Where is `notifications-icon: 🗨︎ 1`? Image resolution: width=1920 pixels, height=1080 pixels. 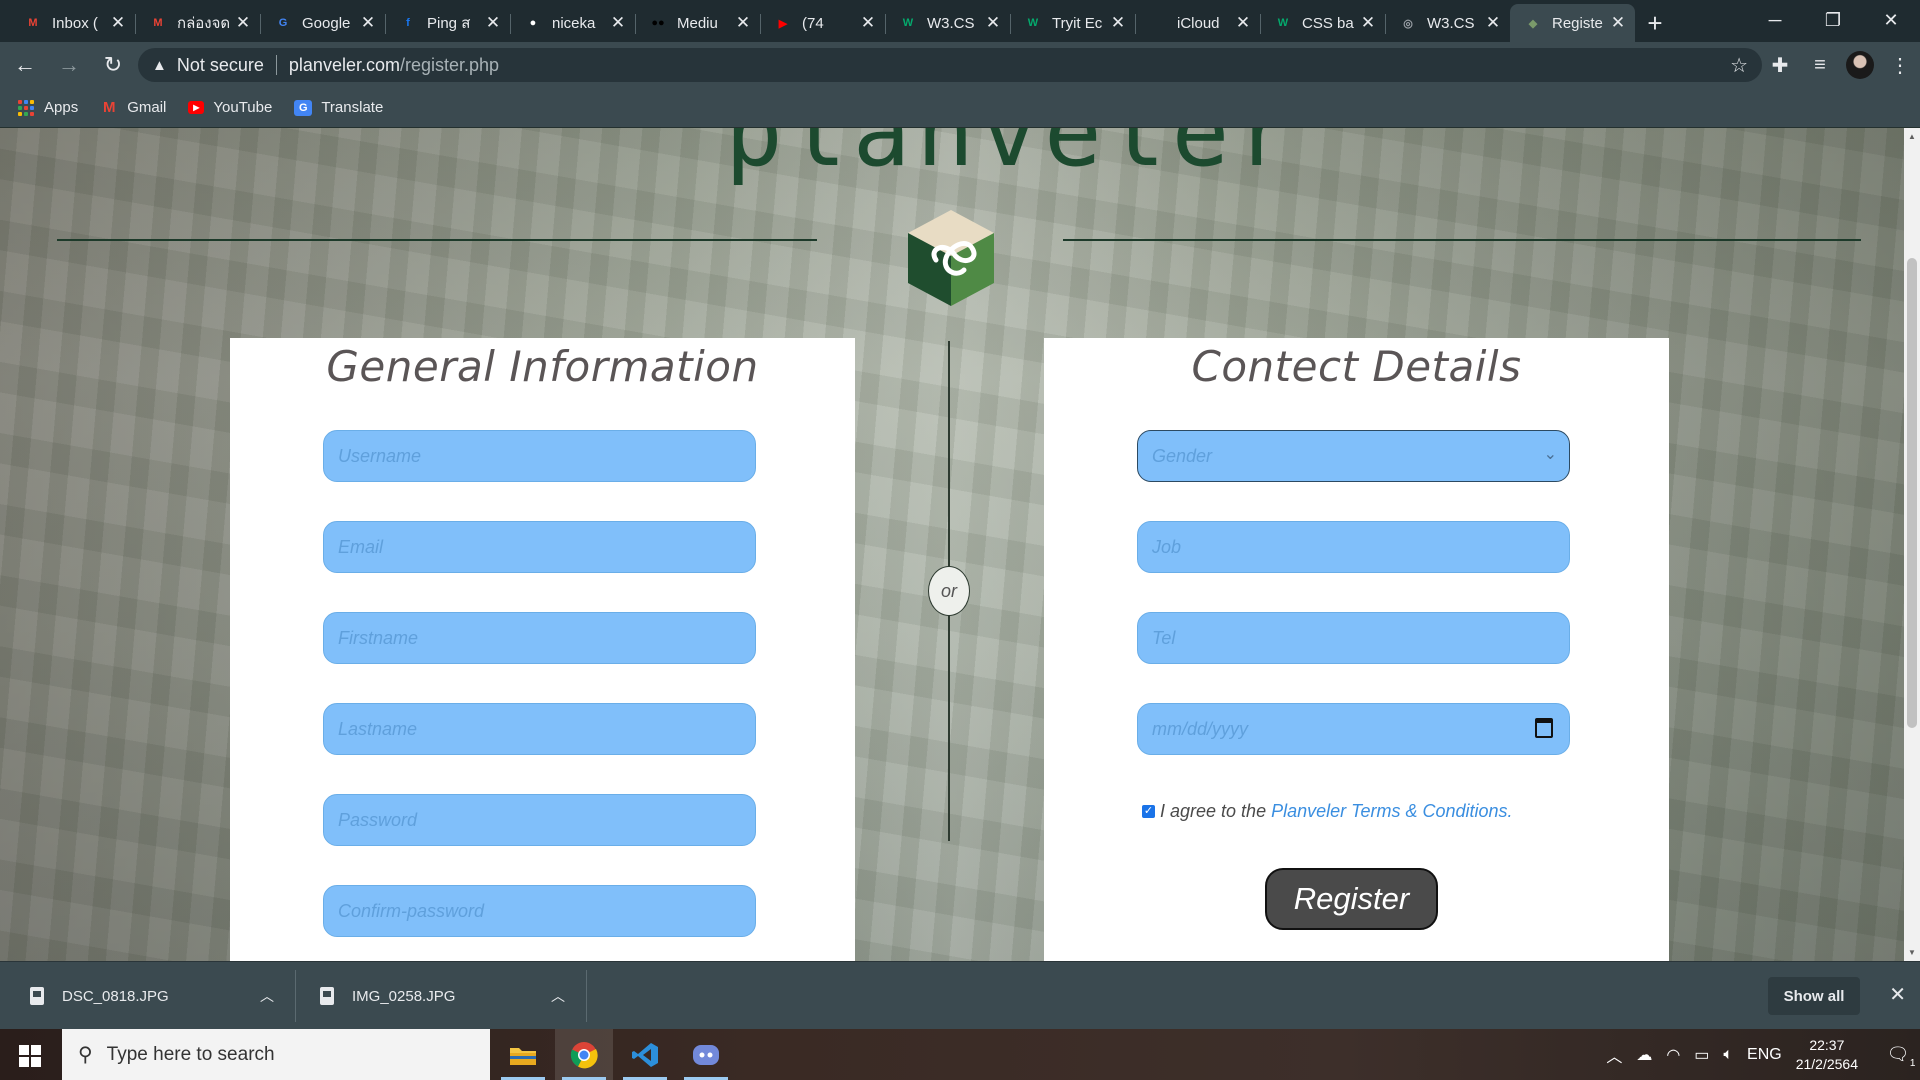 notifications-icon: 🗨︎ 1 is located at coordinates (1898, 1054).